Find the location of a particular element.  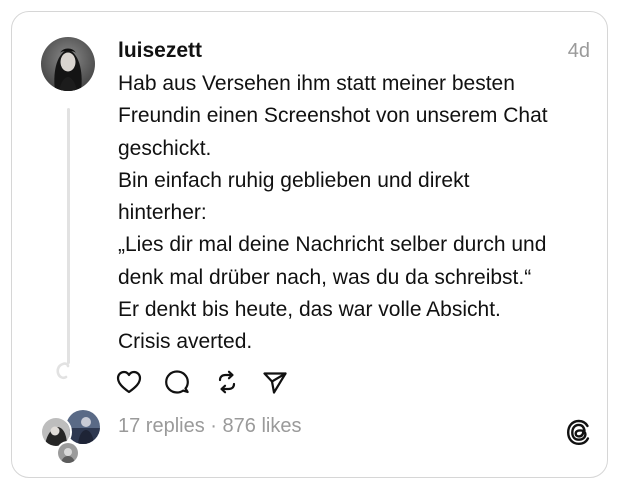

post-text-line: Crisis averted. is located at coordinates (185, 342).